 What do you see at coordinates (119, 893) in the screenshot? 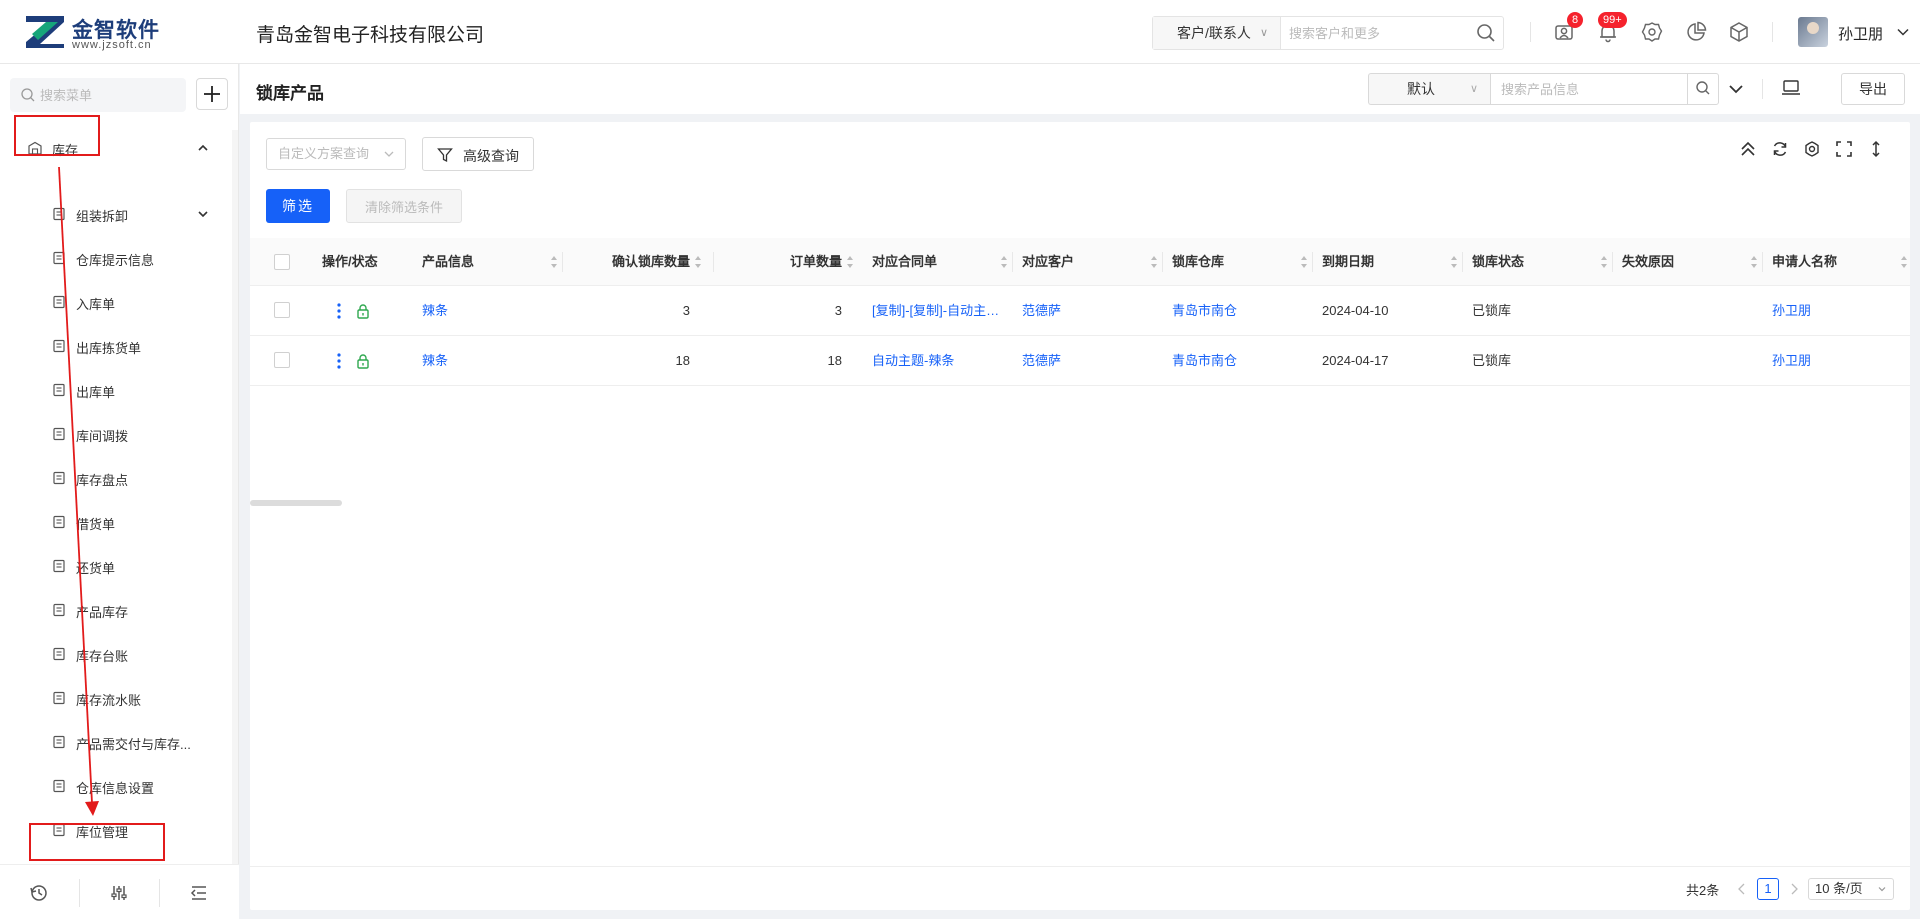
I see `sliders-icon` at bounding box center [119, 893].